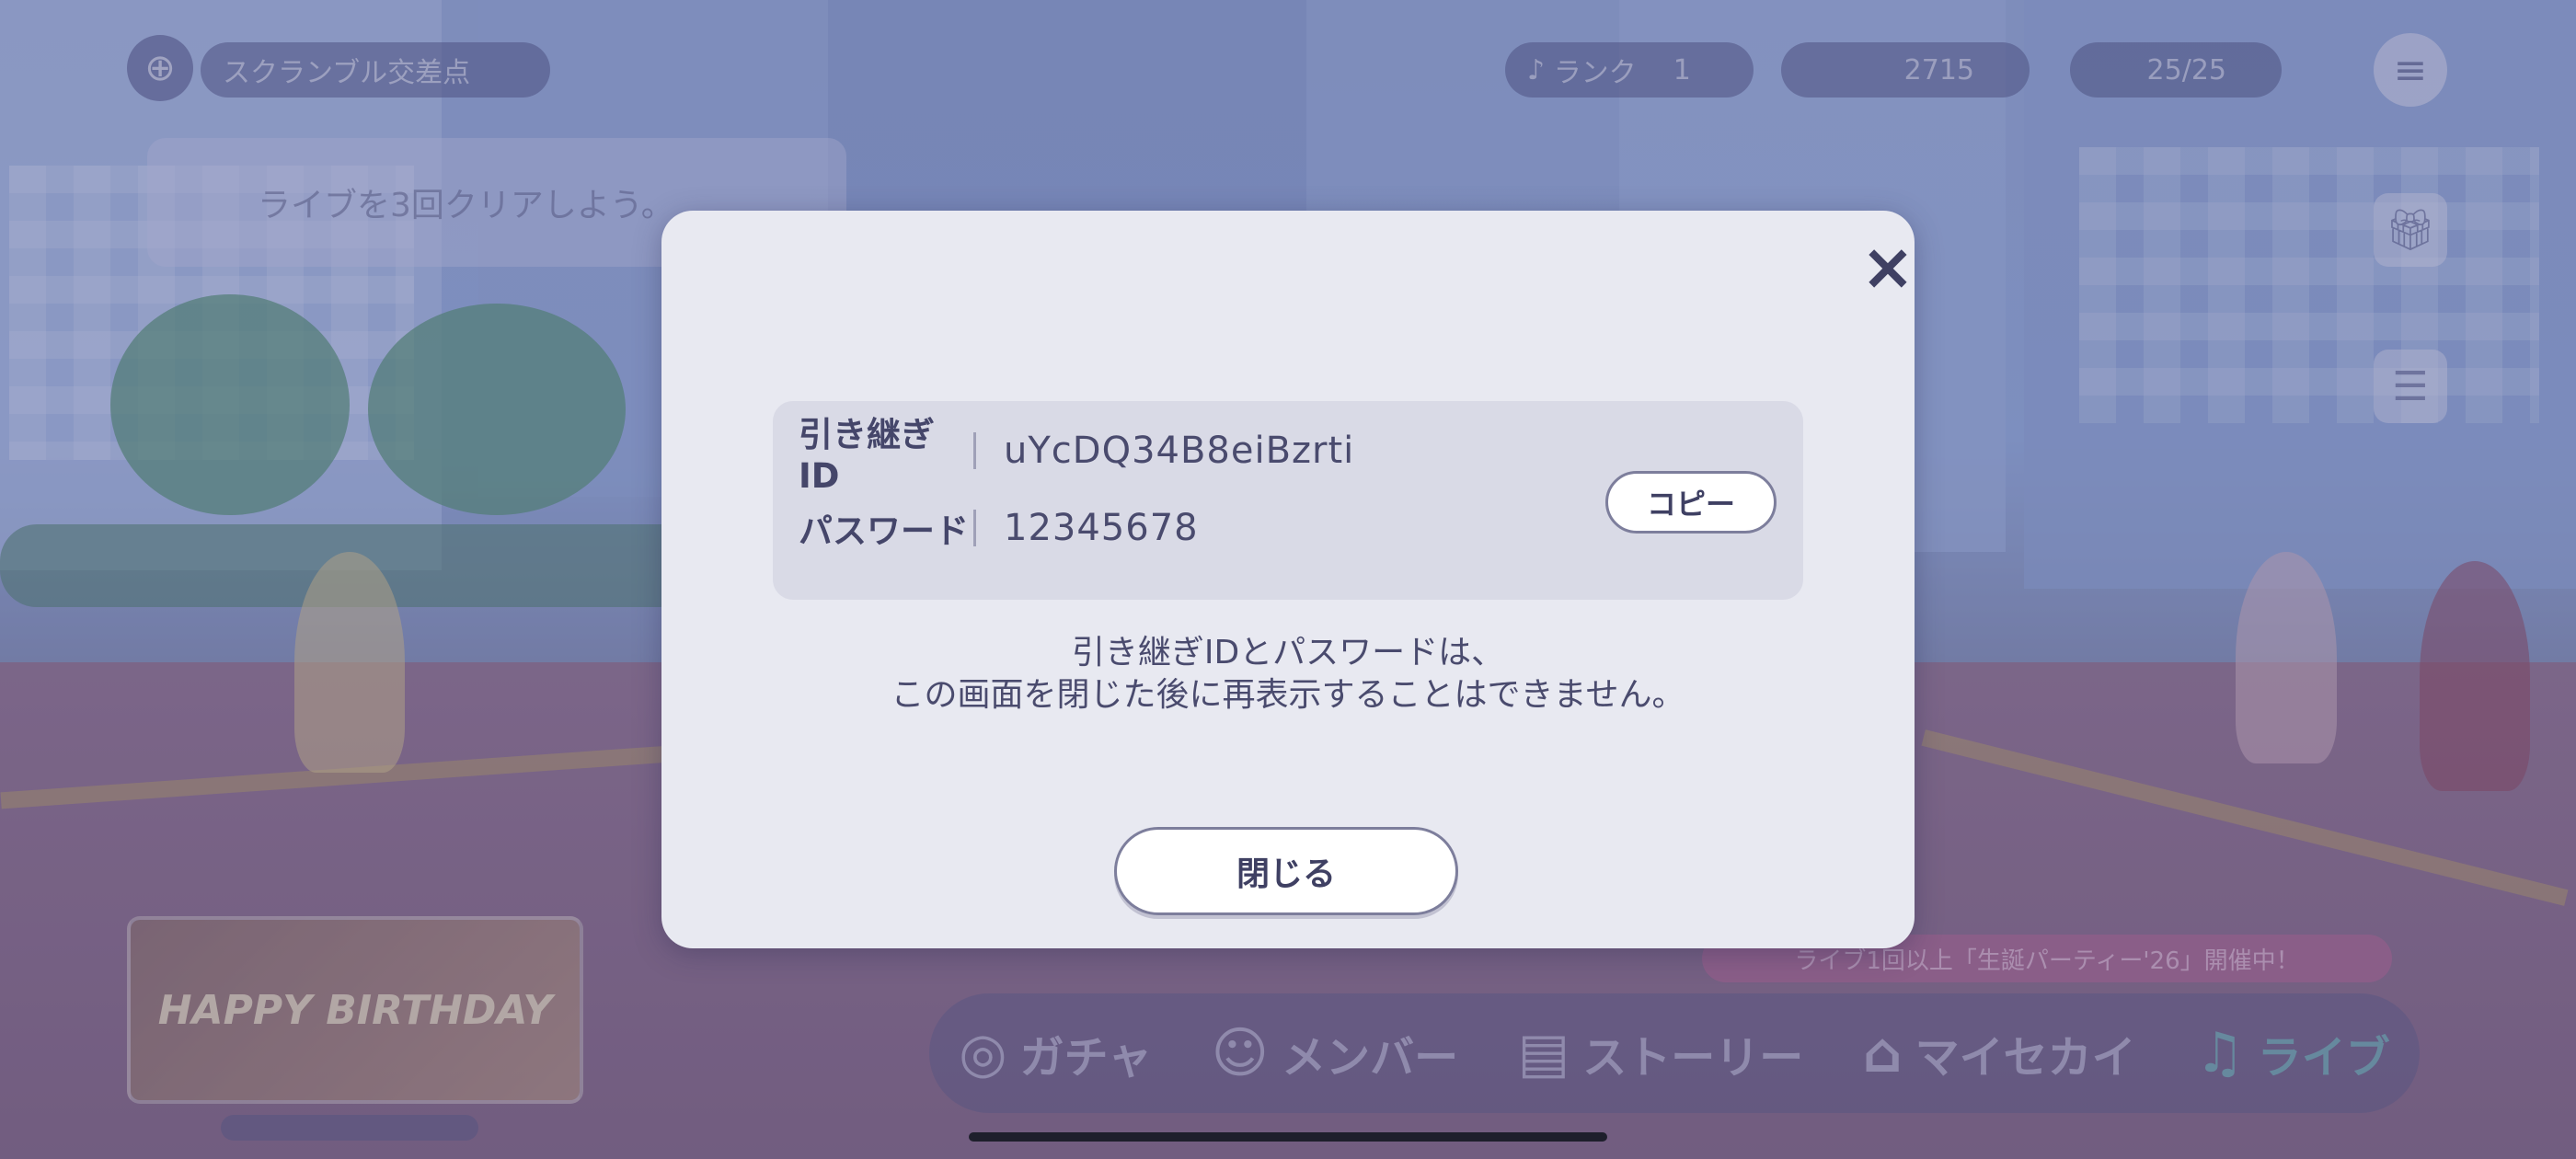 The height and width of the screenshot is (1159, 2576). I want to click on password-row: パスワード 12345678, so click(999, 528).